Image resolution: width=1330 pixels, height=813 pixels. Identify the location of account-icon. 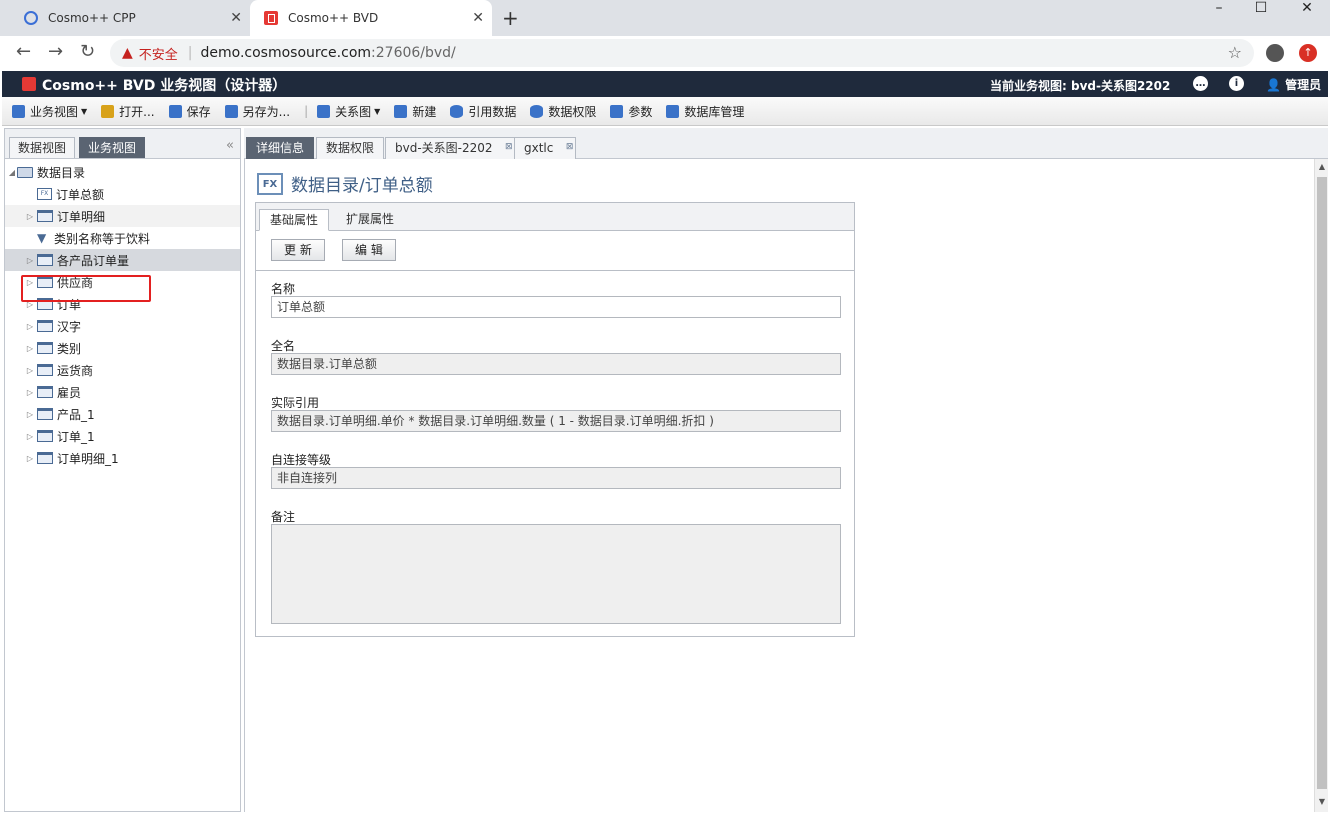
(1275, 53).